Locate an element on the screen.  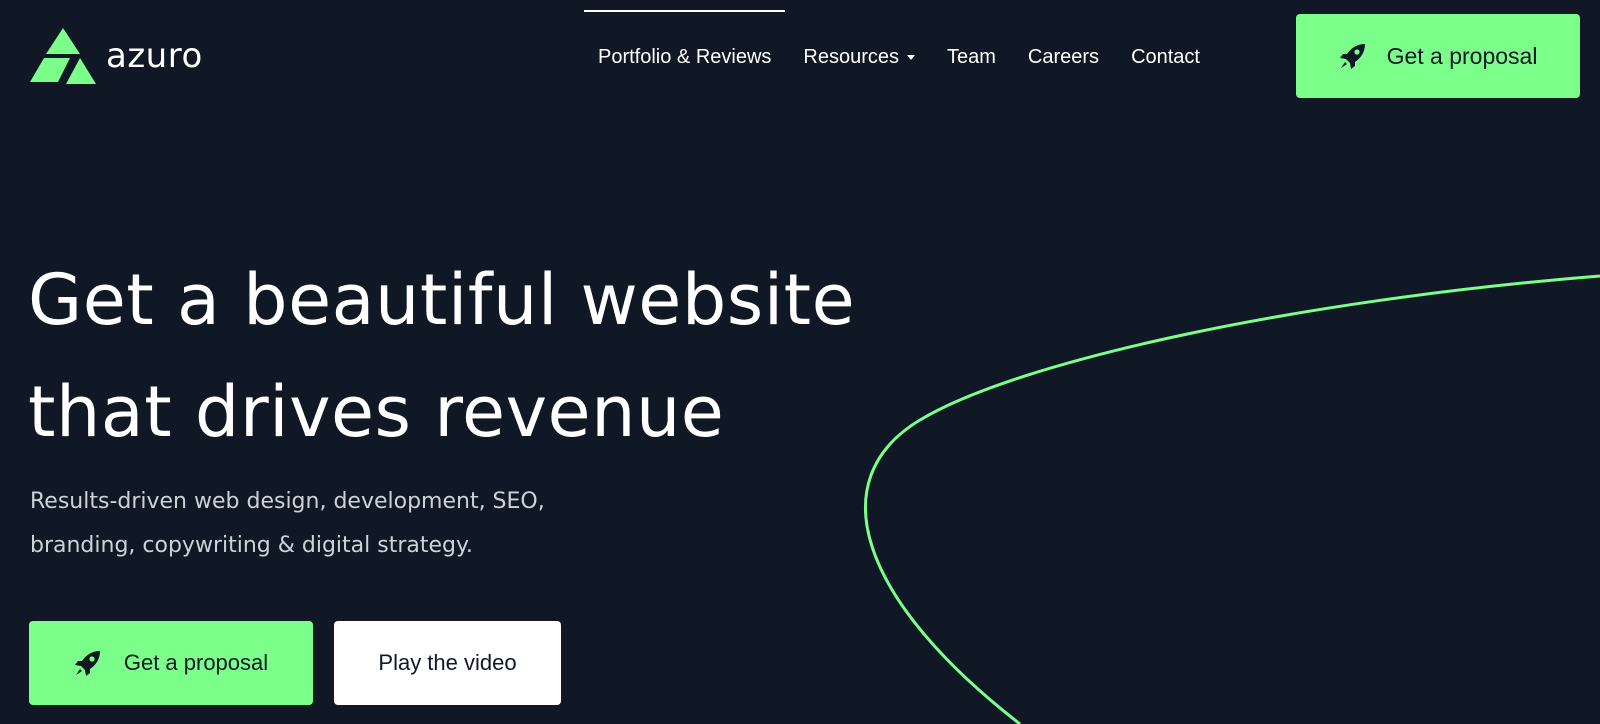
nav-item-label: Careers is located at coordinates (1063, 56).